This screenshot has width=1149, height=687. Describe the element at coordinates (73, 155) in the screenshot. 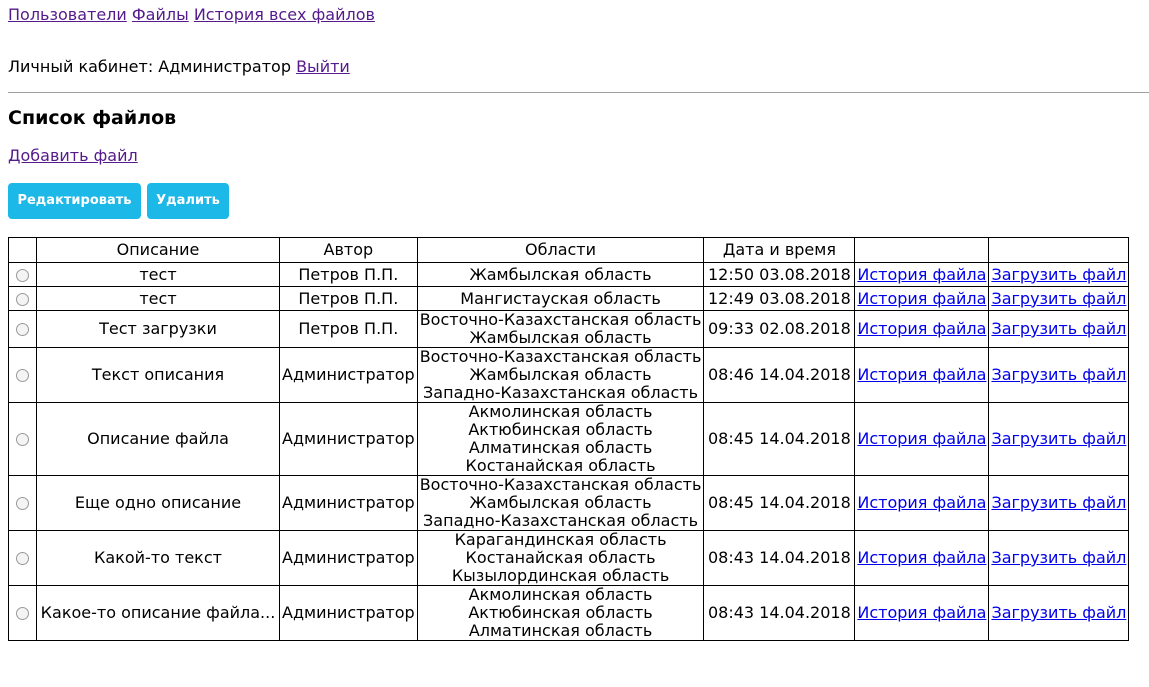

I see `add-file-link: Добавить файл` at that location.